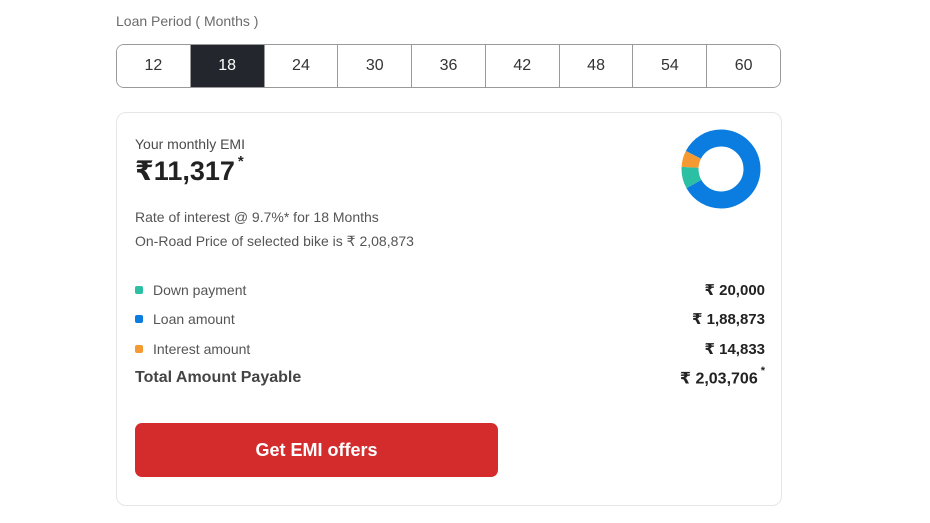 The height and width of the screenshot is (523, 930). Describe the element at coordinates (202, 348) in the screenshot. I see `interest-amount-label: Interest amount` at that location.